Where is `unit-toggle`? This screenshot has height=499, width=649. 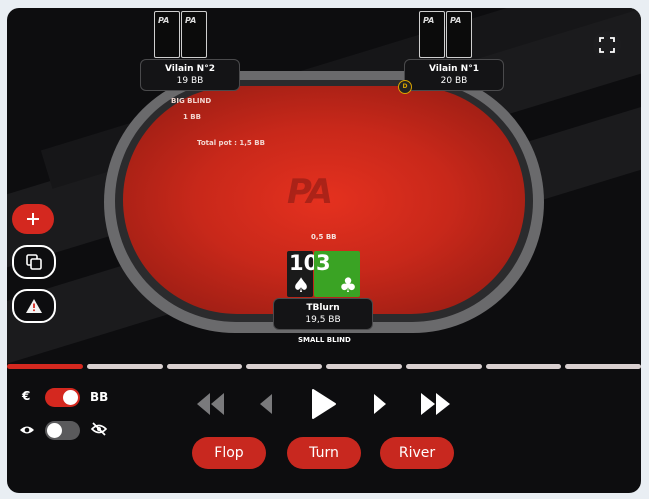
unit-toggle is located at coordinates (62, 397).